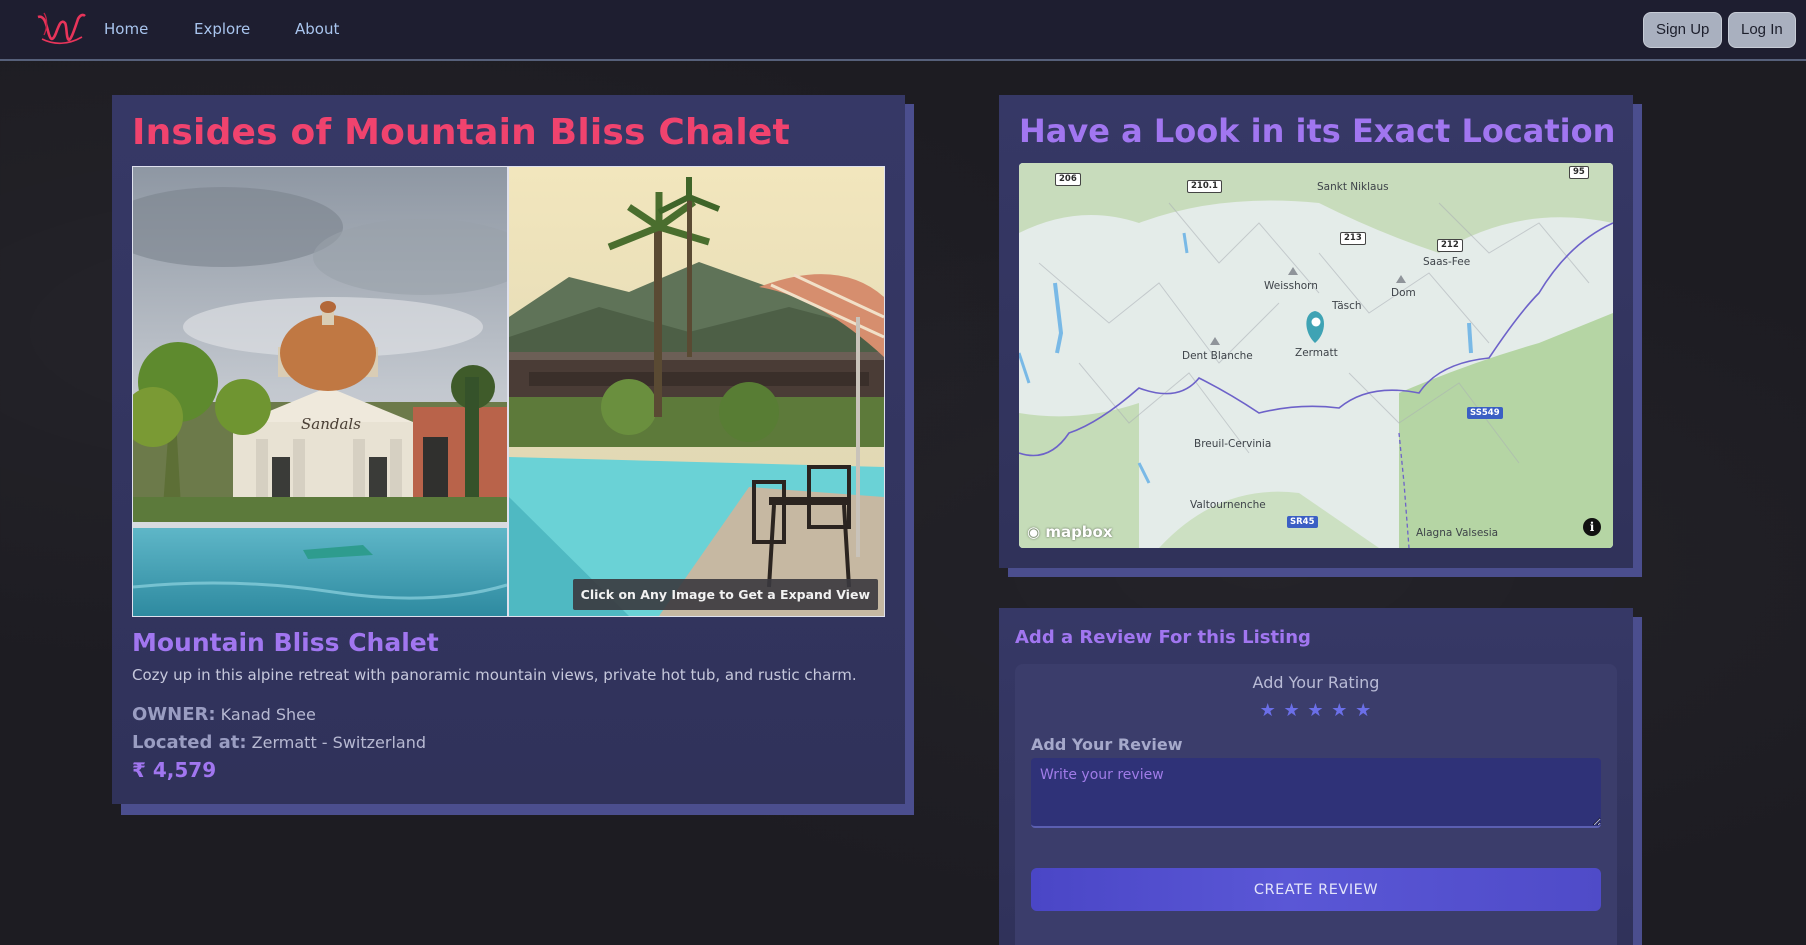  I want to click on location-value: Zermatt - Switzerland, so click(338, 742).